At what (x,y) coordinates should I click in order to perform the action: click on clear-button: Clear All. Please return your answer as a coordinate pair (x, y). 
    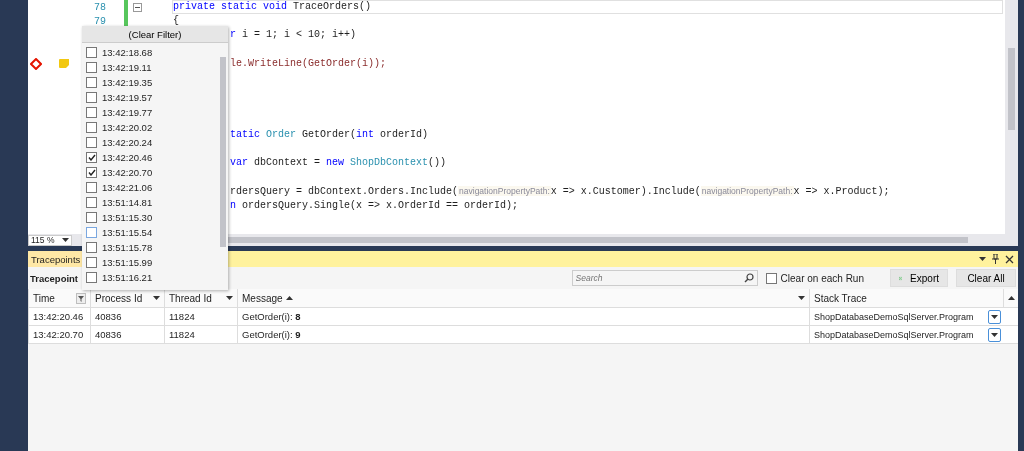
    Looking at the image, I should click on (986, 278).